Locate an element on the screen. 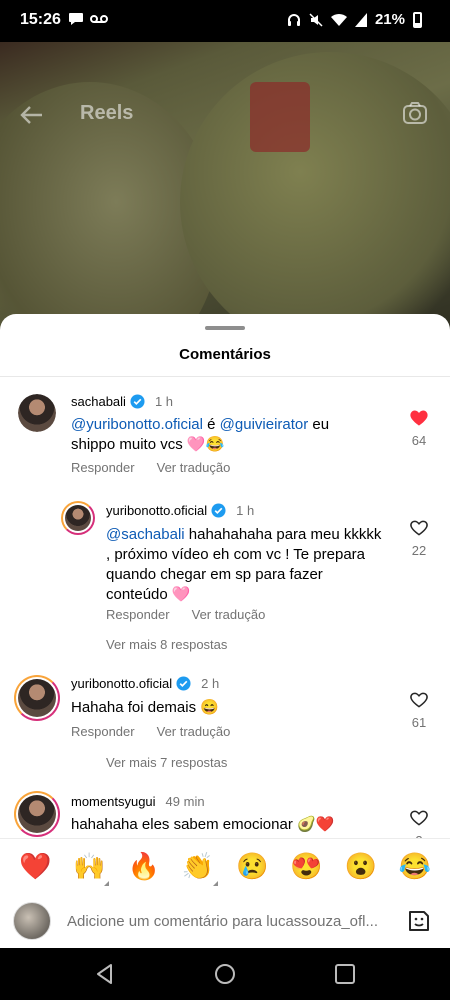 The width and height of the screenshot is (450, 1000). status-right: 21% is located at coordinates (354, 19).